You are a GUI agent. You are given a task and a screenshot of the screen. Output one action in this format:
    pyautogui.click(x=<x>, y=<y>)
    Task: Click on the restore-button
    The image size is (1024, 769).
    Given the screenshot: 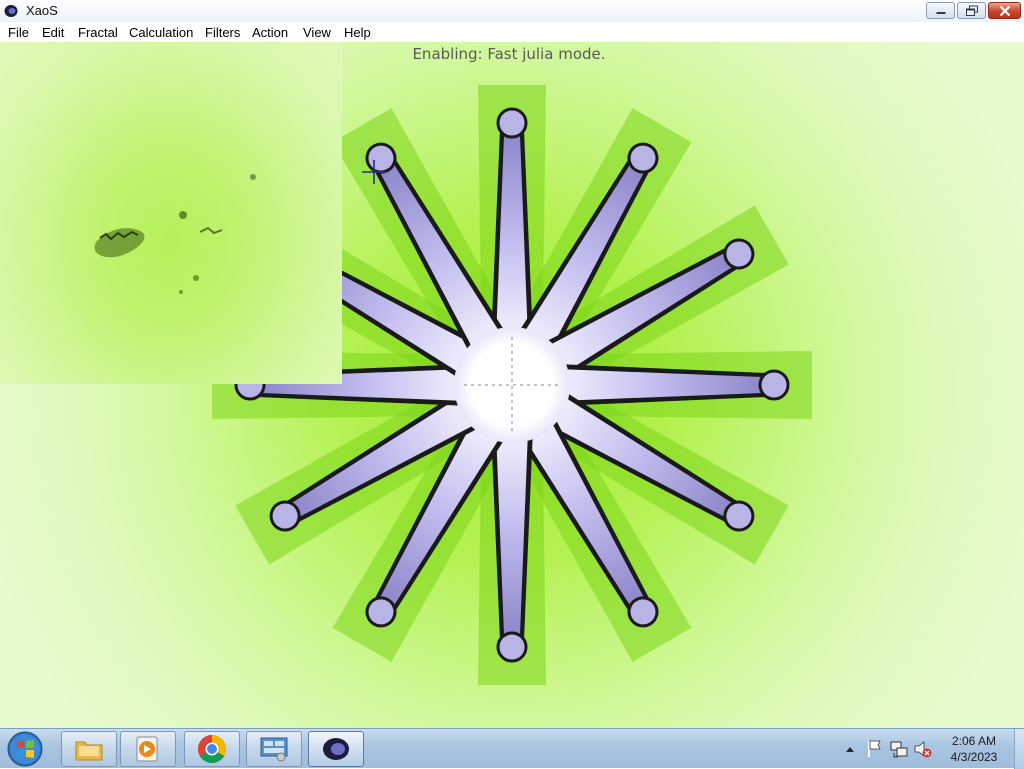 What is the action you would take?
    pyautogui.click(x=971, y=10)
    